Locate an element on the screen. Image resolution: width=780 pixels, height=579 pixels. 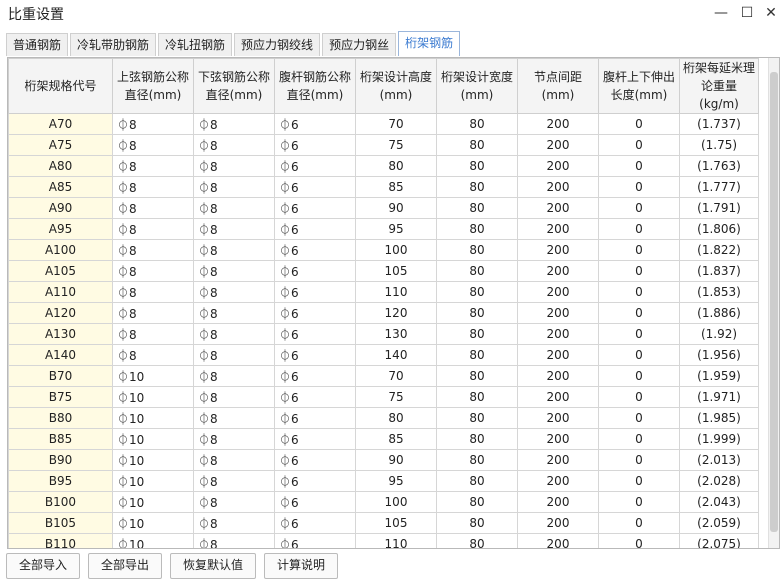
column-header: 桁架规格代号 is located at coordinates (60, 86).